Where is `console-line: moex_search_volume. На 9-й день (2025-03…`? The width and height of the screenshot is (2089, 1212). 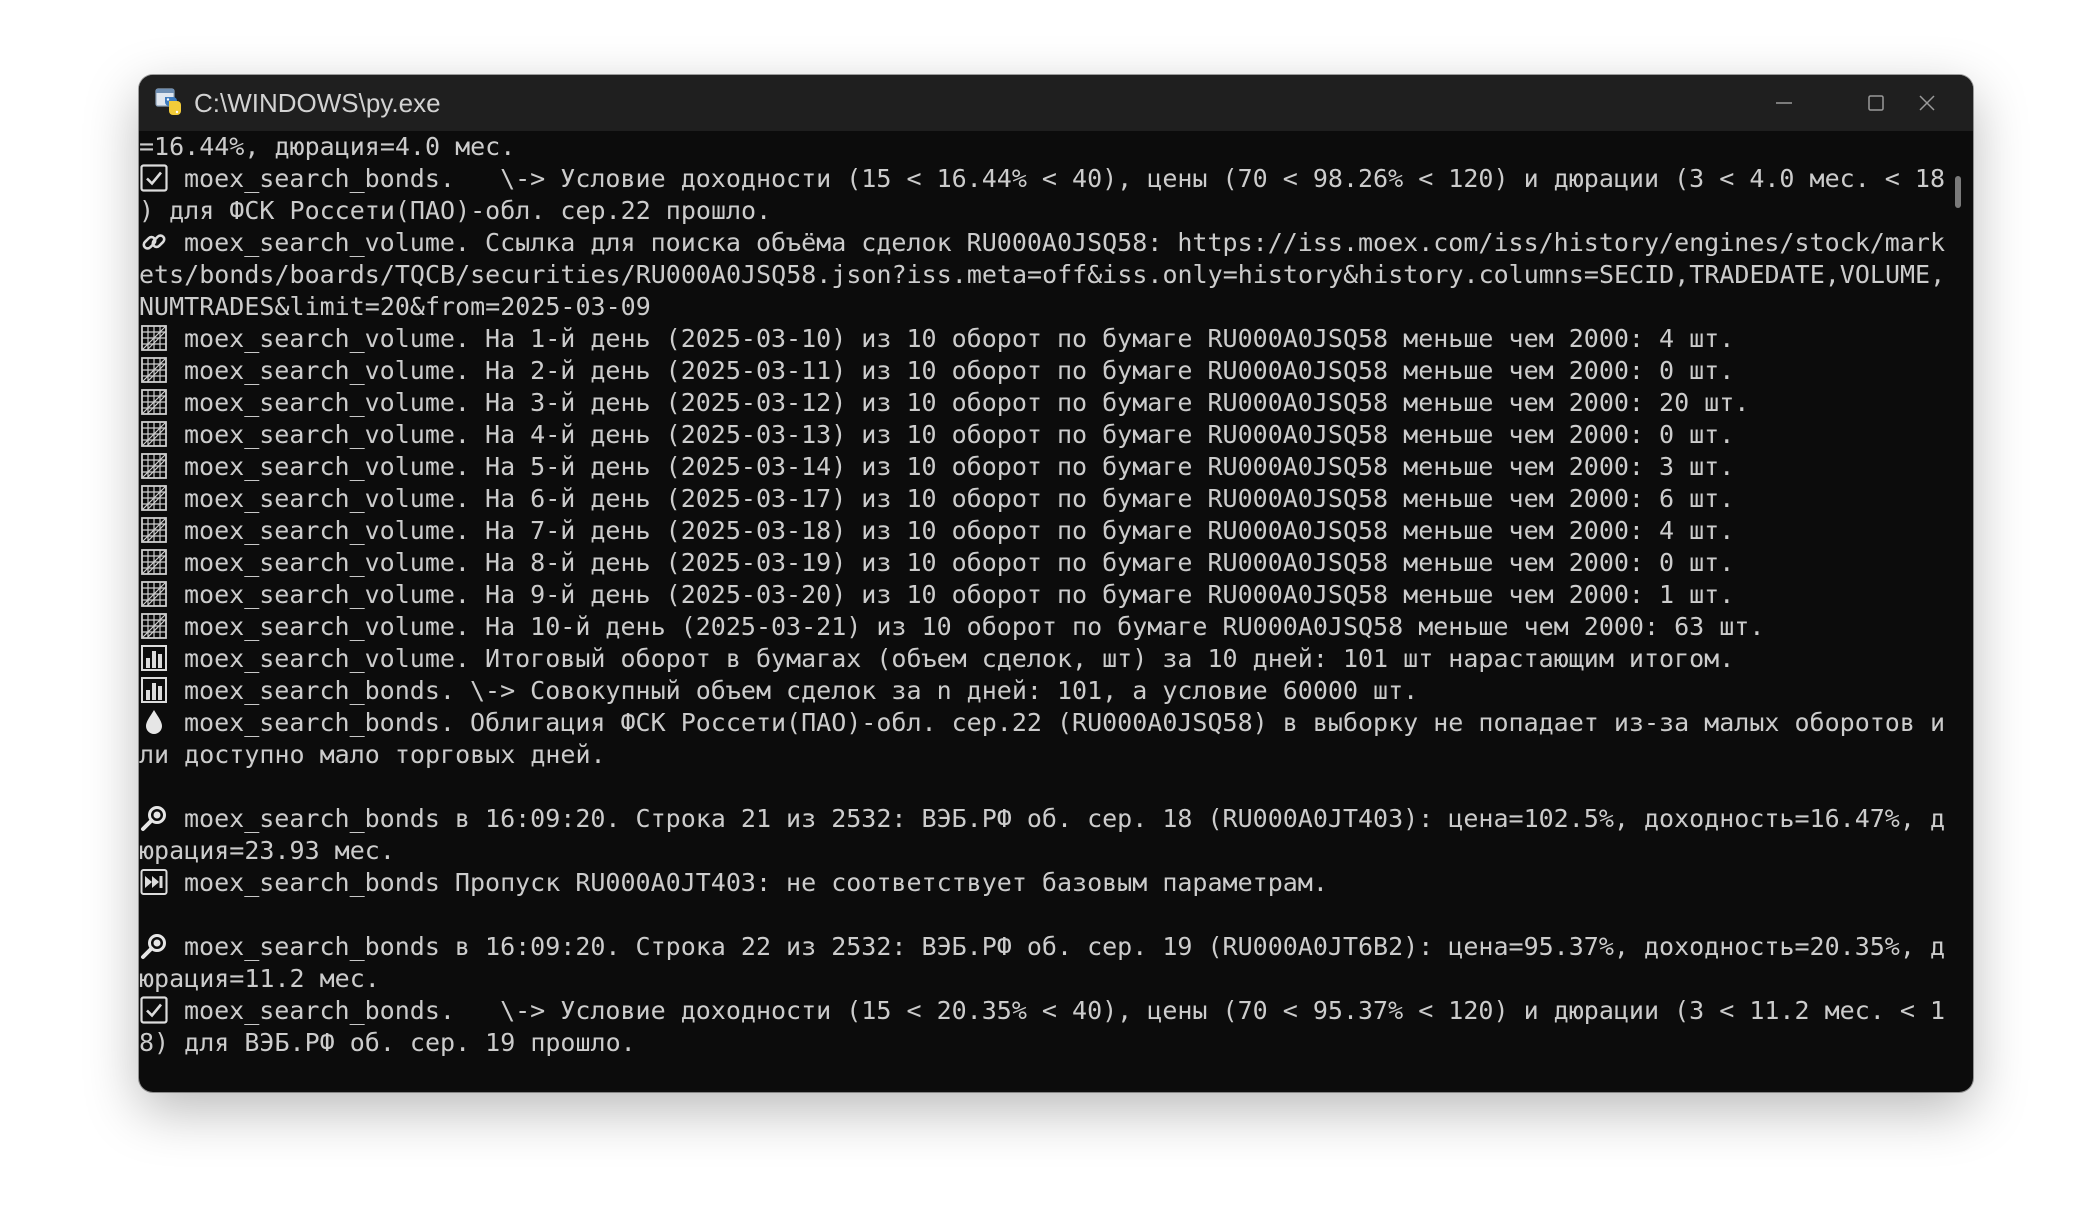
console-line: moex_search_volume. На 9-й день (2025-03… is located at coordinates (936, 595).